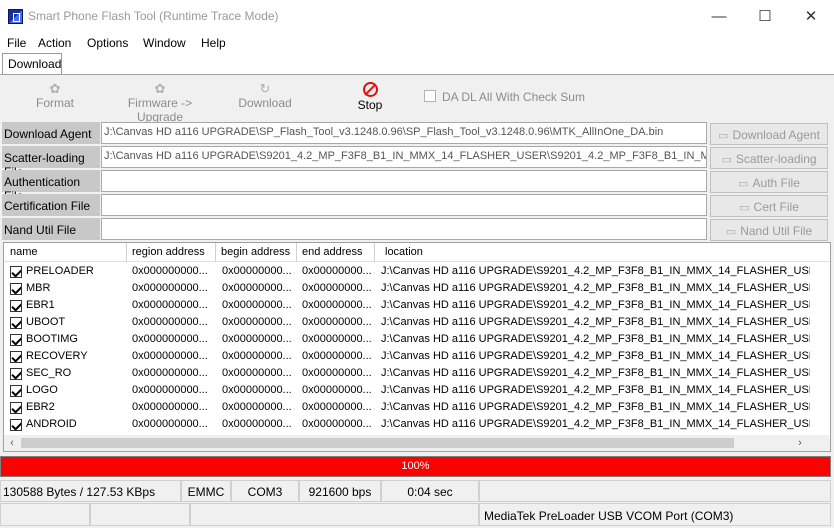 The height and width of the screenshot is (528, 834). What do you see at coordinates (51, 229) in the screenshot?
I see `nand-util-label: Nand Util File` at bounding box center [51, 229].